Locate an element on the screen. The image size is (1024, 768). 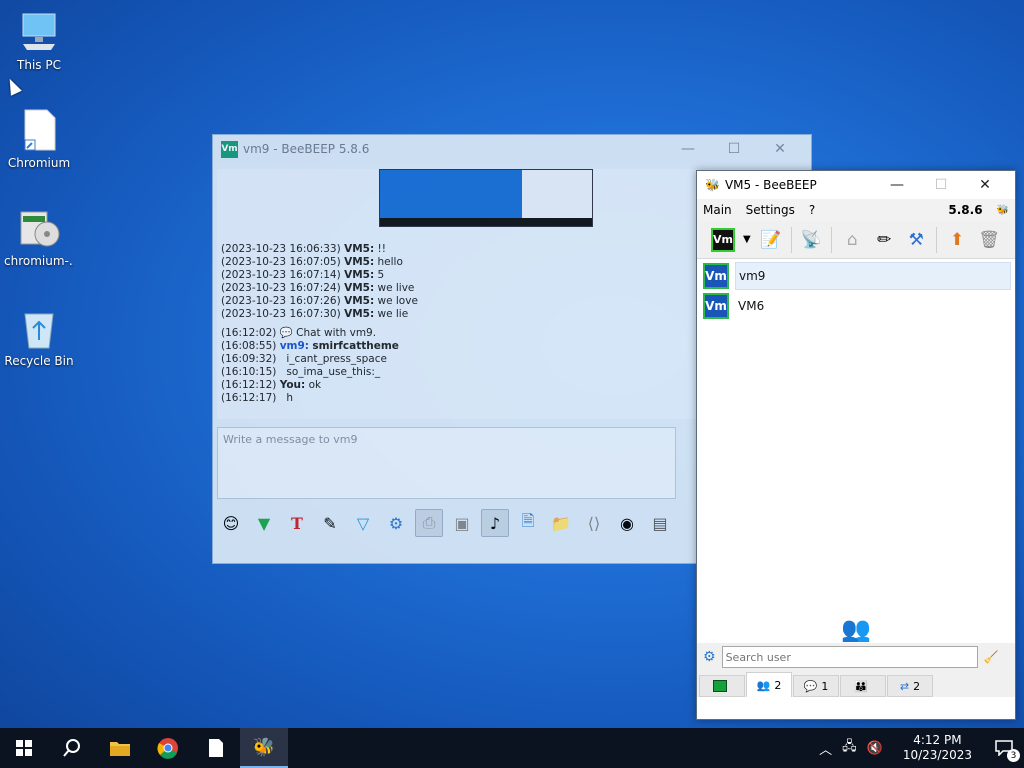
tab-users: 👥 2 is located at coordinates (769, 684).